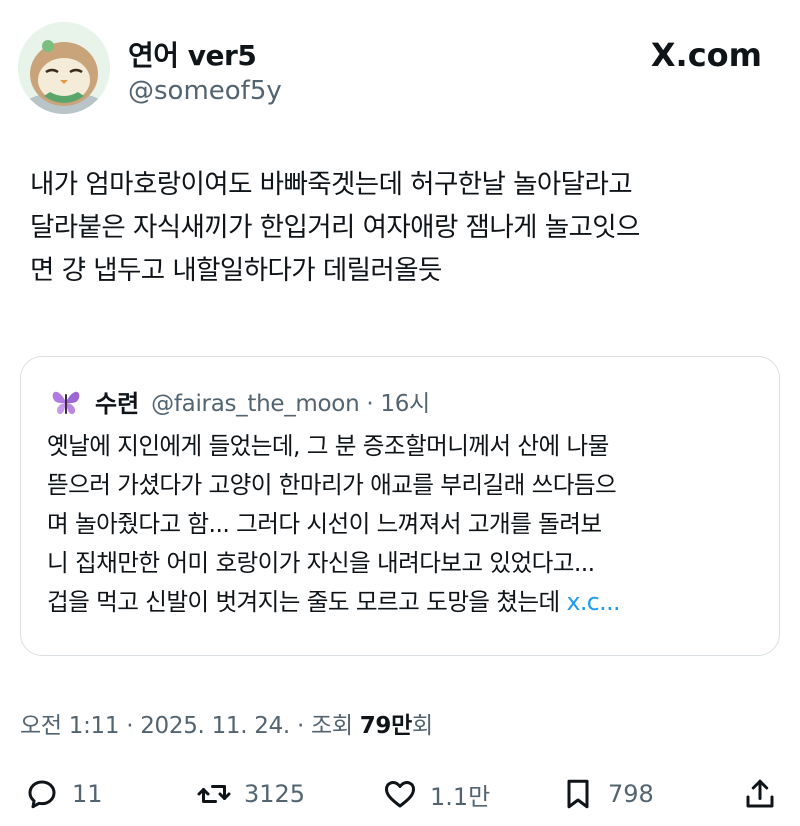  Describe the element at coordinates (190, 726) in the screenshot. I see `tweet-datetime: 오전 1:11 · 2025. 11. 24. · 조회` at that location.